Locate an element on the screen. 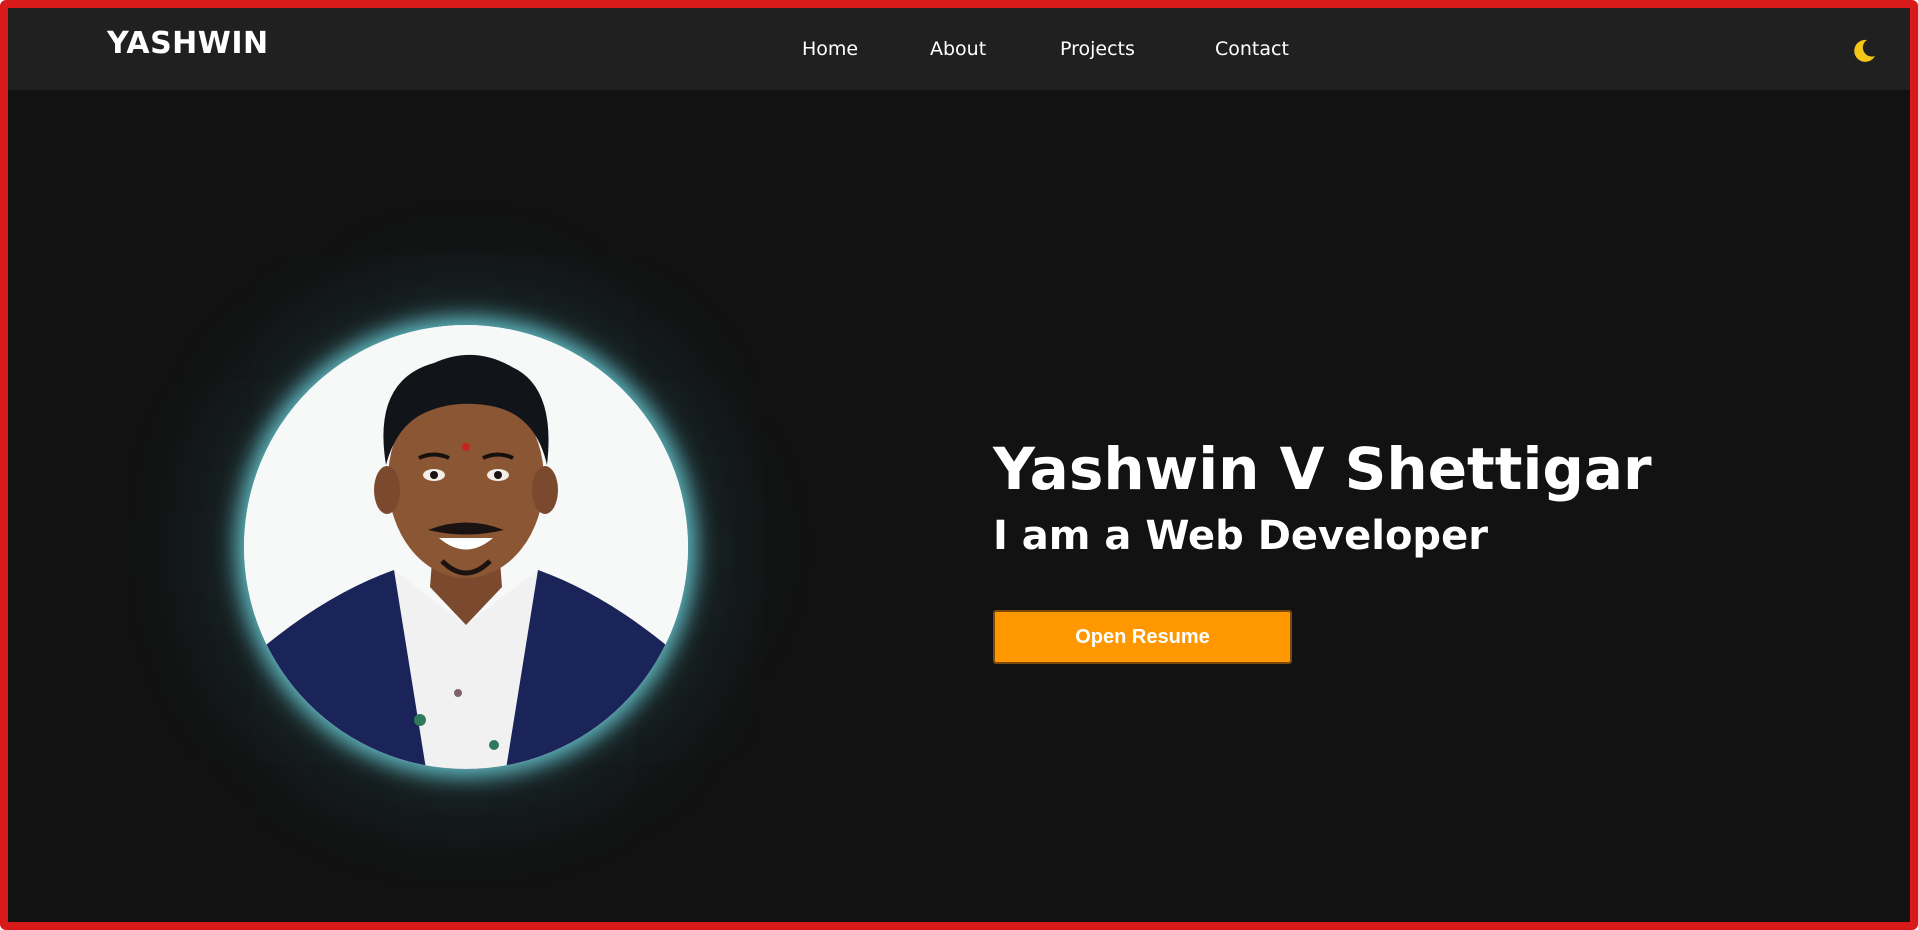 The image size is (1918, 930). hero-text: Yashwin V Shettigar I am a Web Developer is located at coordinates (1322, 497).